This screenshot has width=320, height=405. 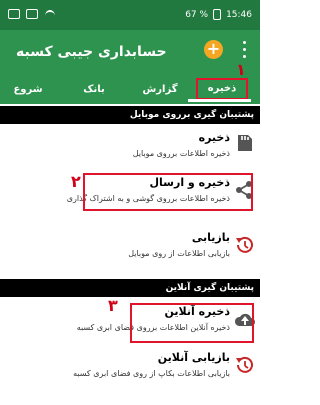 I want to click on tab-start: شروع, so click(x=28, y=92).